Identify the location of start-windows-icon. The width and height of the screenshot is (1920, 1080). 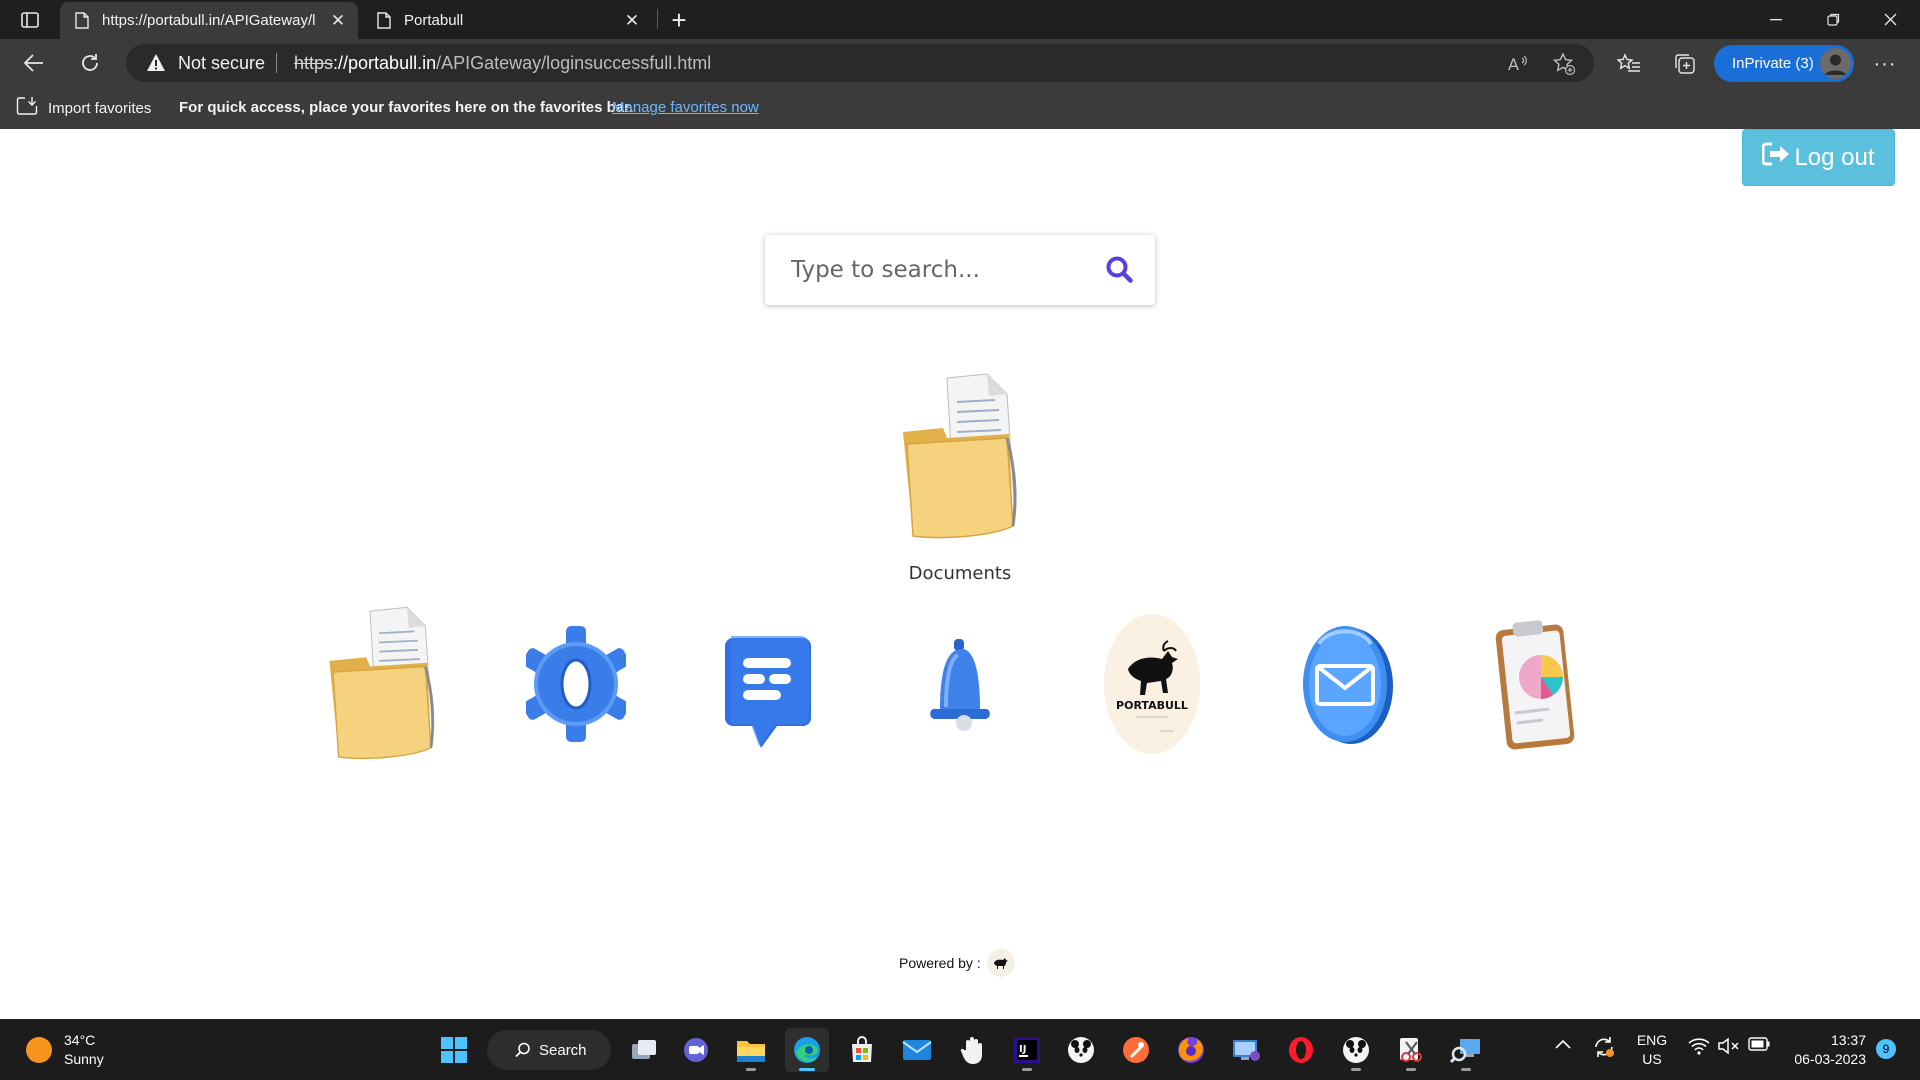
(454, 1050).